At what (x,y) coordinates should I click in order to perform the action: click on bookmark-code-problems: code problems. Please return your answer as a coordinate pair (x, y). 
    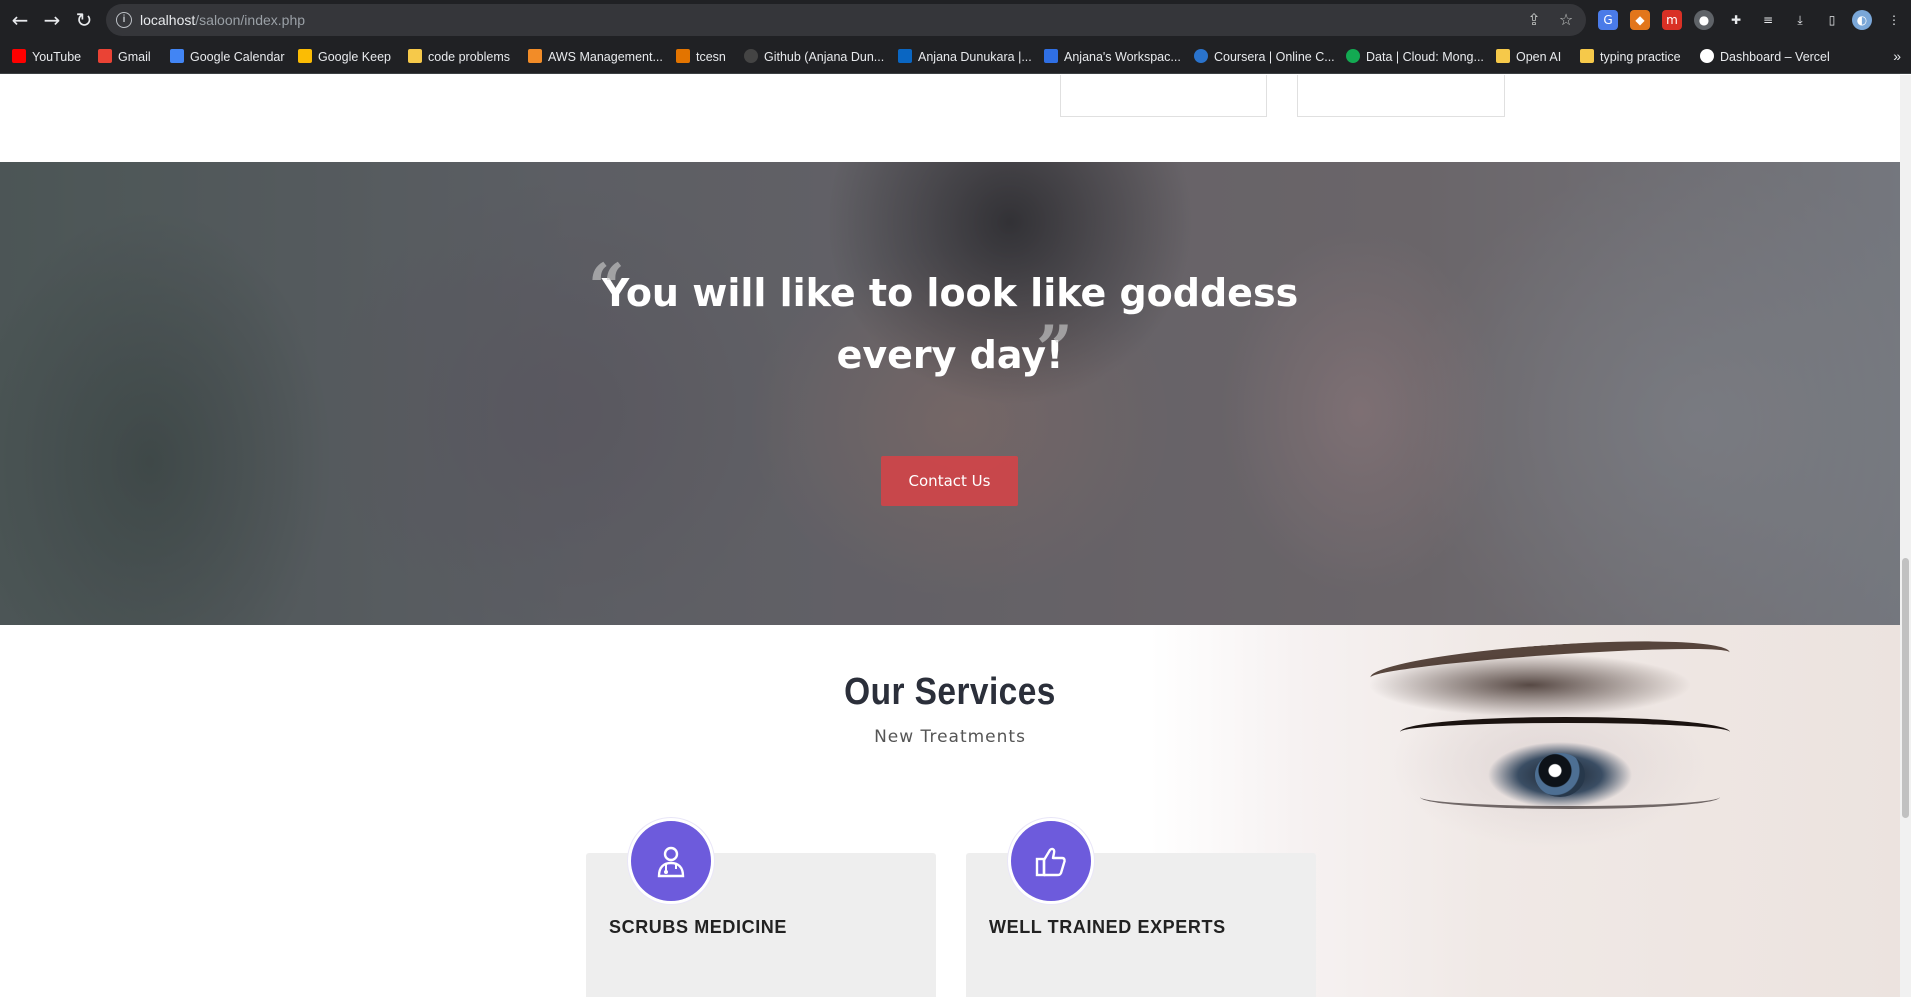
    Looking at the image, I should click on (459, 57).